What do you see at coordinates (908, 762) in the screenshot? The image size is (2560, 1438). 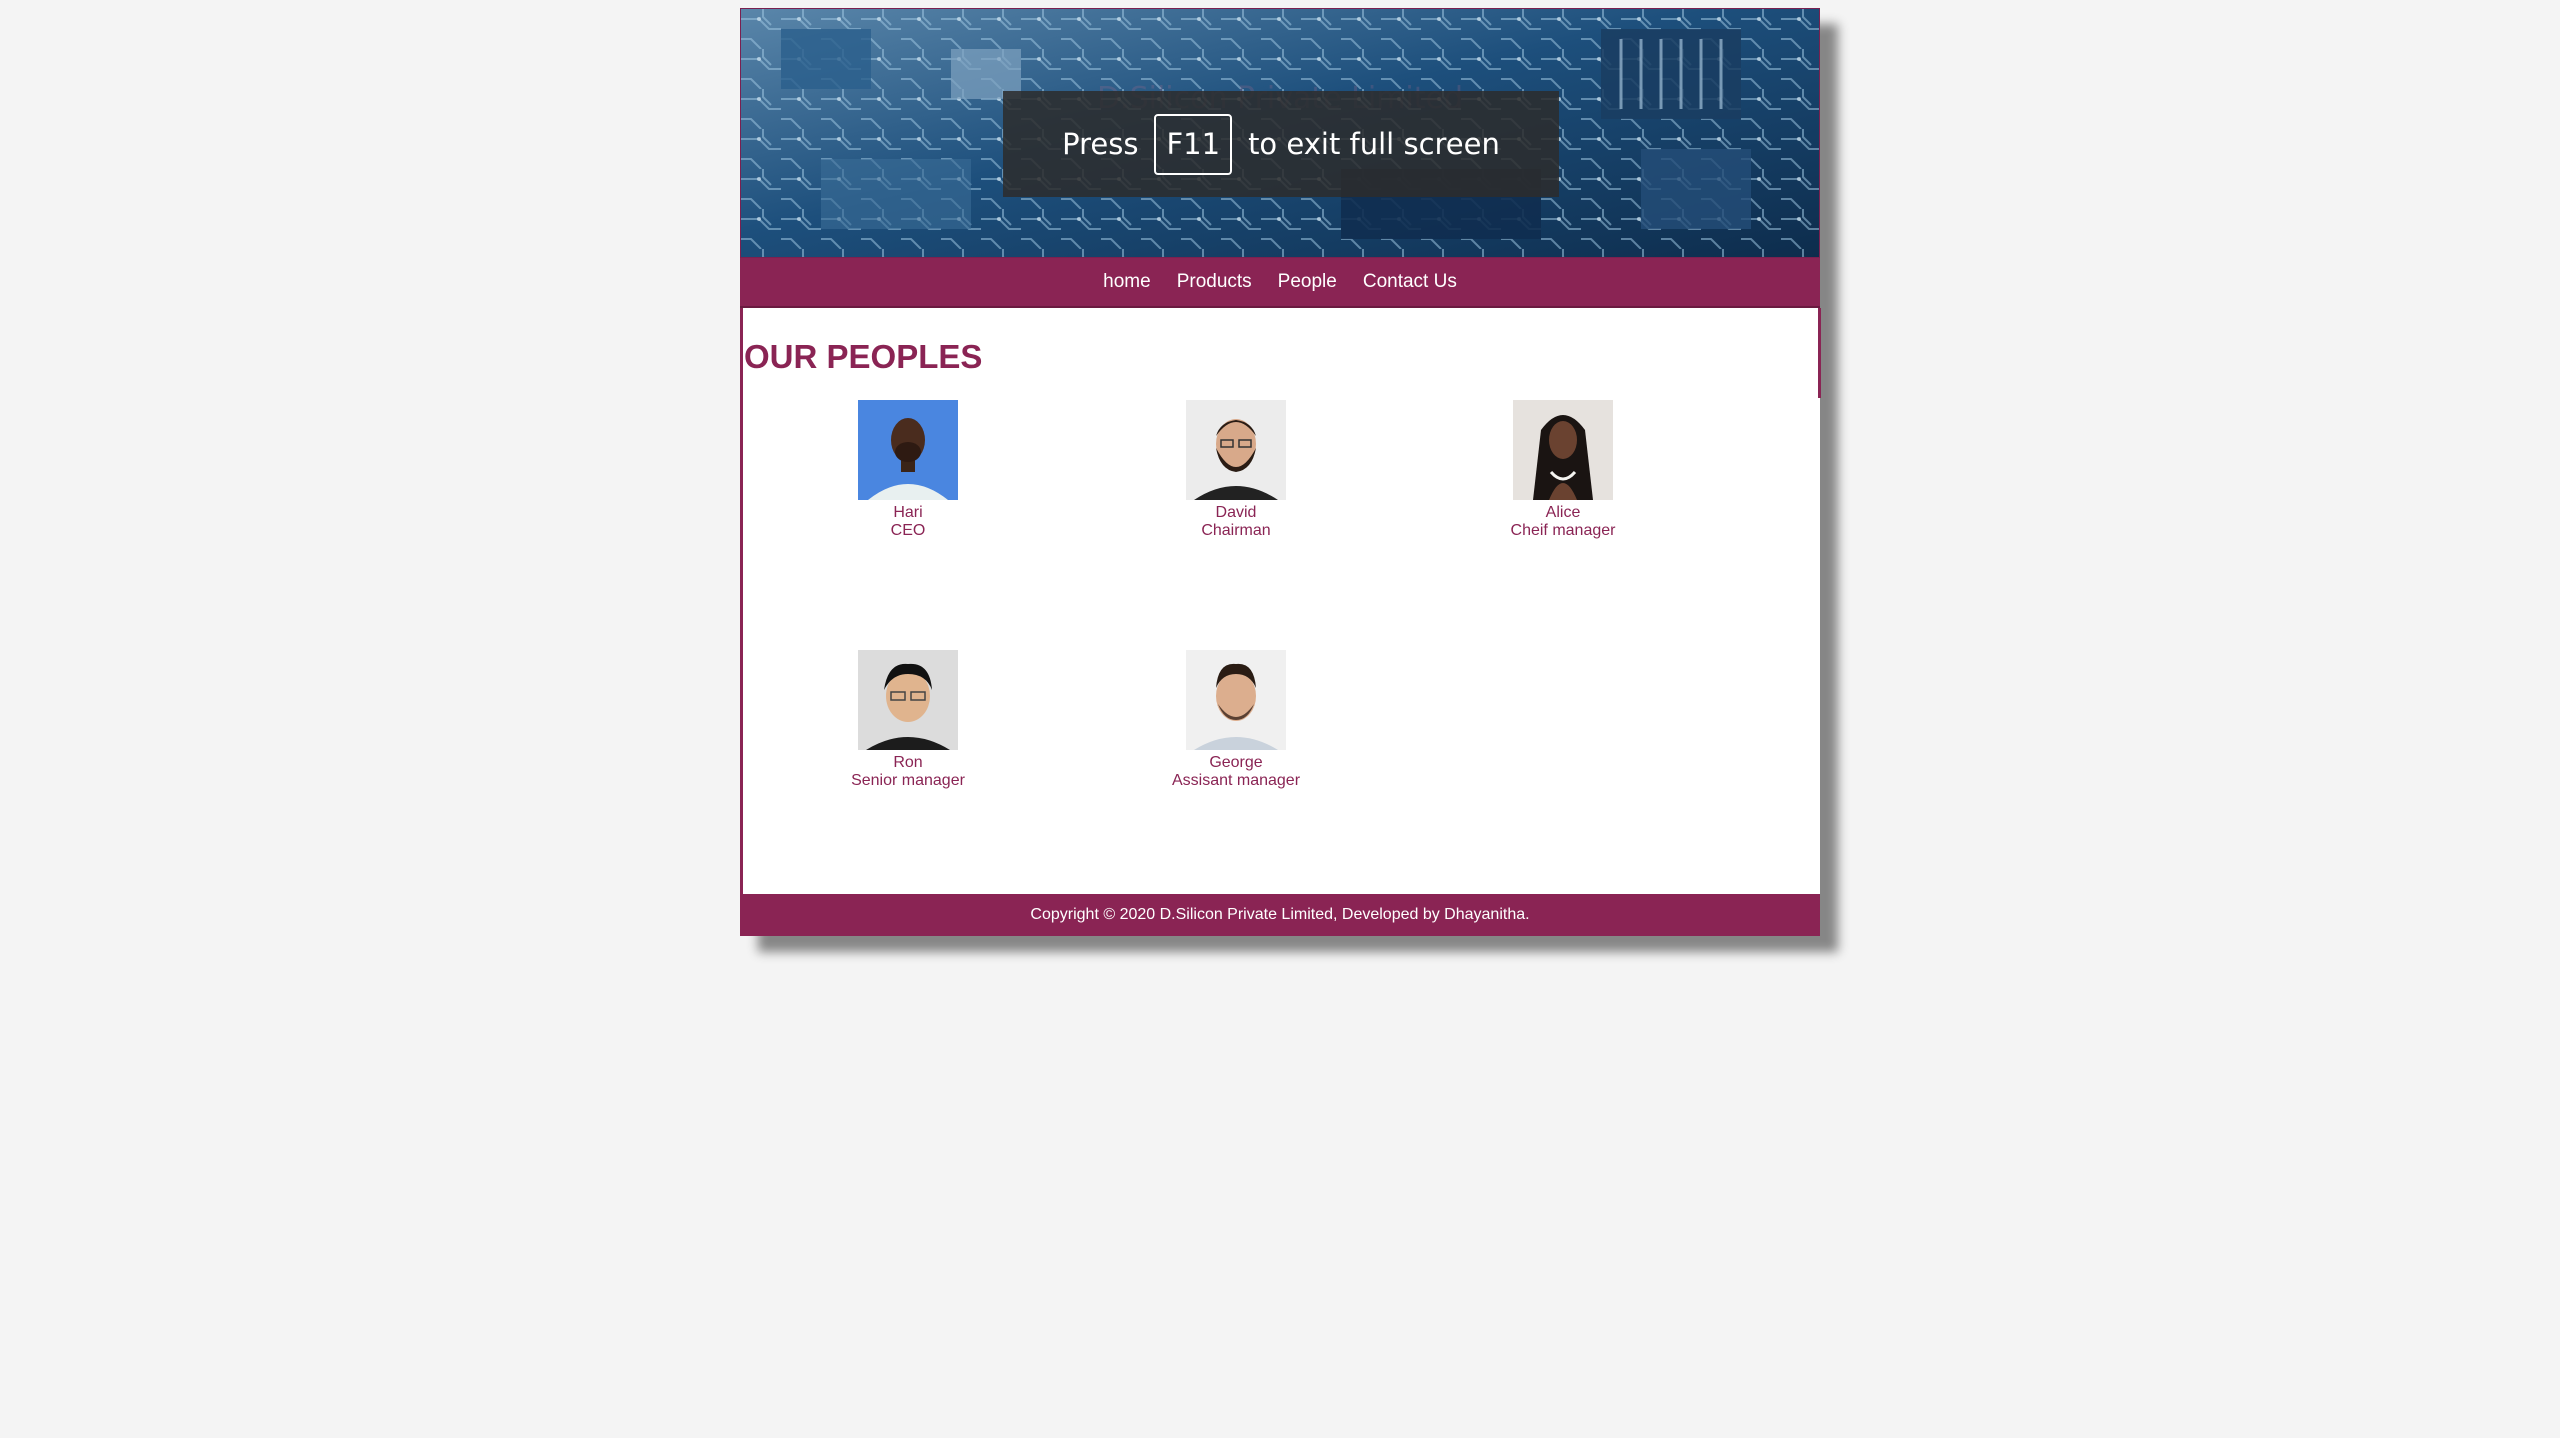 I see `person-name: Ron` at bounding box center [908, 762].